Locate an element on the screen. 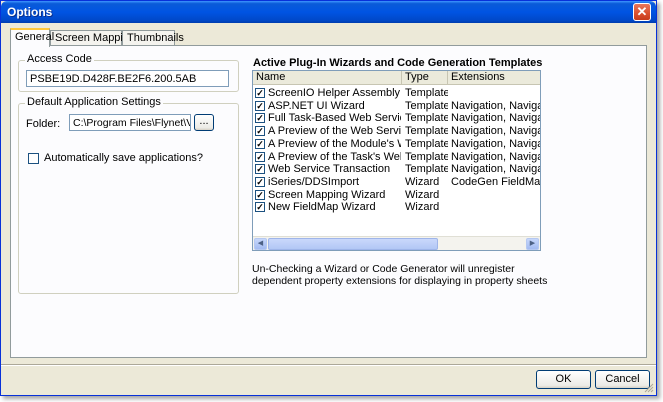 This screenshot has width=663, height=402. listview-header: Name Type Extensions is located at coordinates (396, 78).